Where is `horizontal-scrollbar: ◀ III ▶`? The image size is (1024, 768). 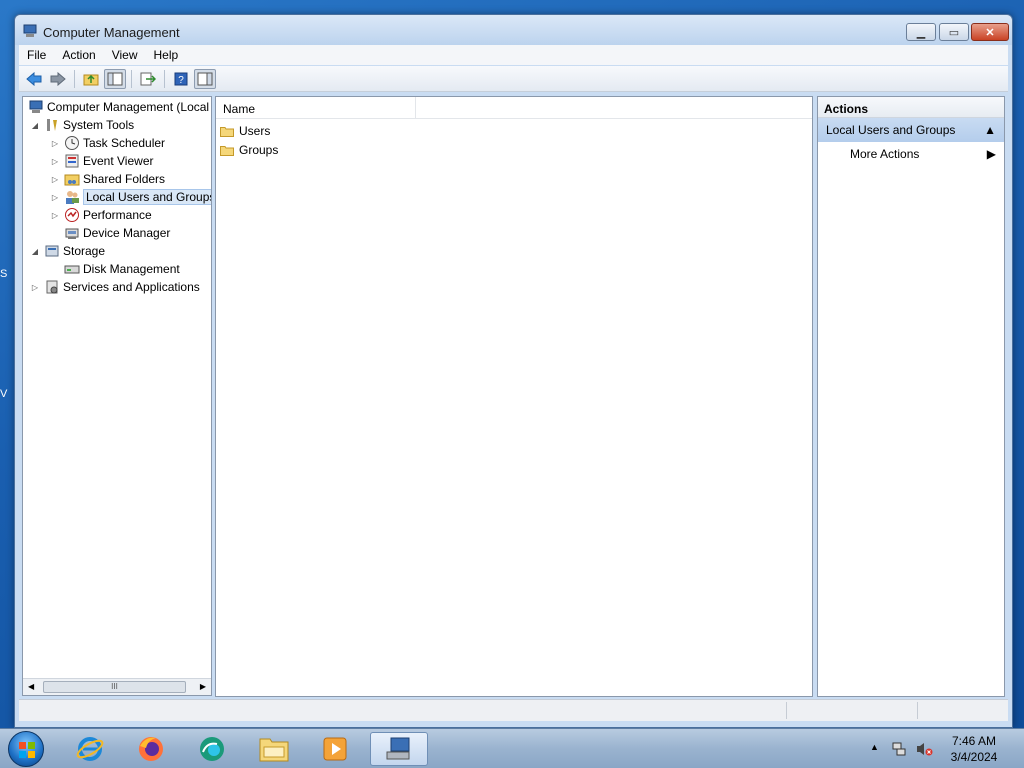
horizontal-scrollbar: ◀ III ▶ is located at coordinates (117, 686).